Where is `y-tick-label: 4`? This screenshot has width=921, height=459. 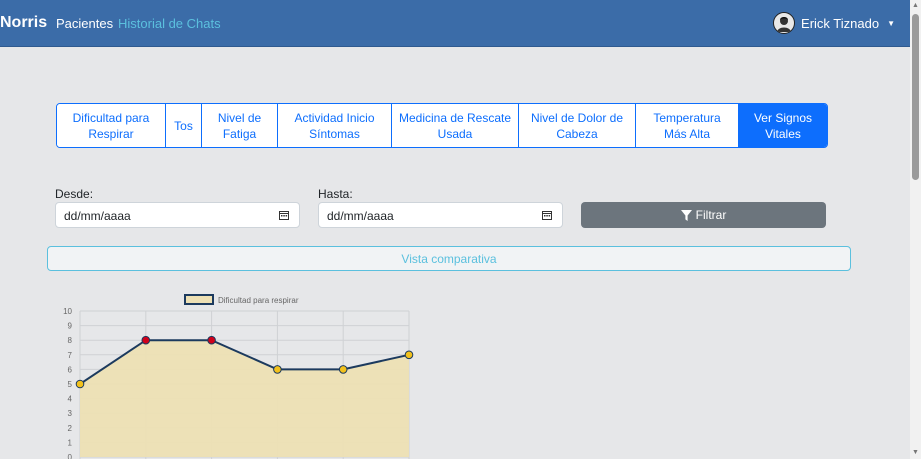
y-tick-label: 4 is located at coordinates (70, 399).